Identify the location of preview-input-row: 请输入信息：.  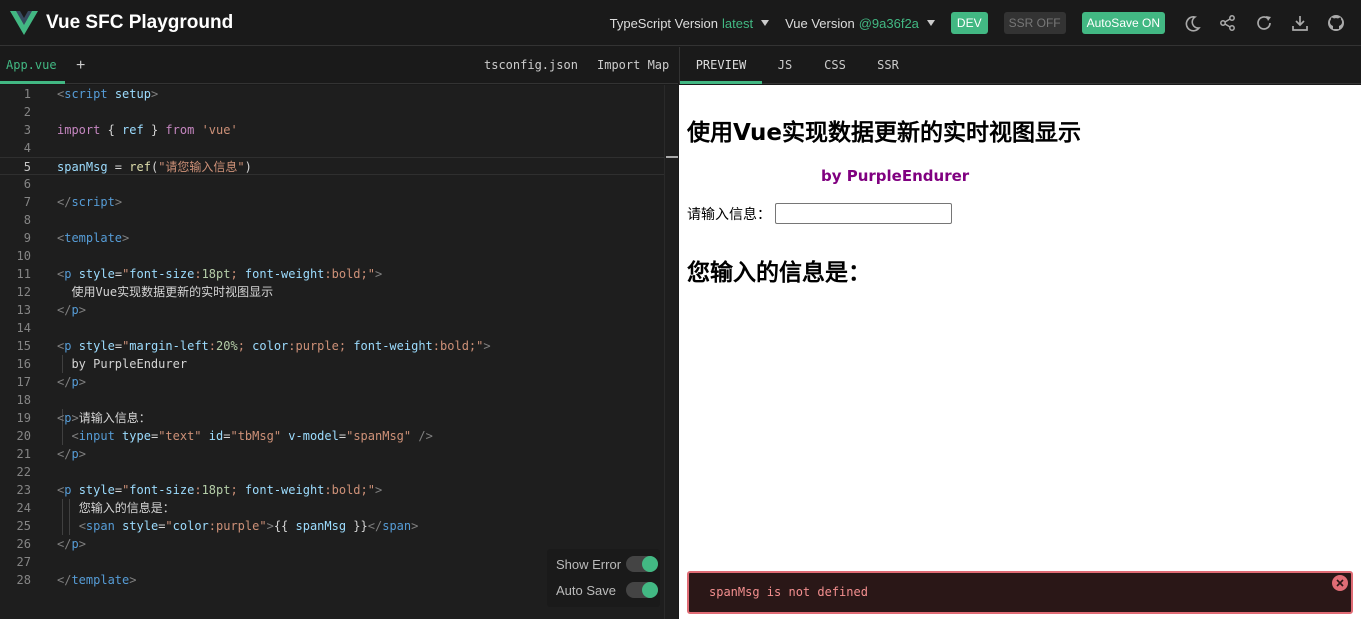
(819, 213).